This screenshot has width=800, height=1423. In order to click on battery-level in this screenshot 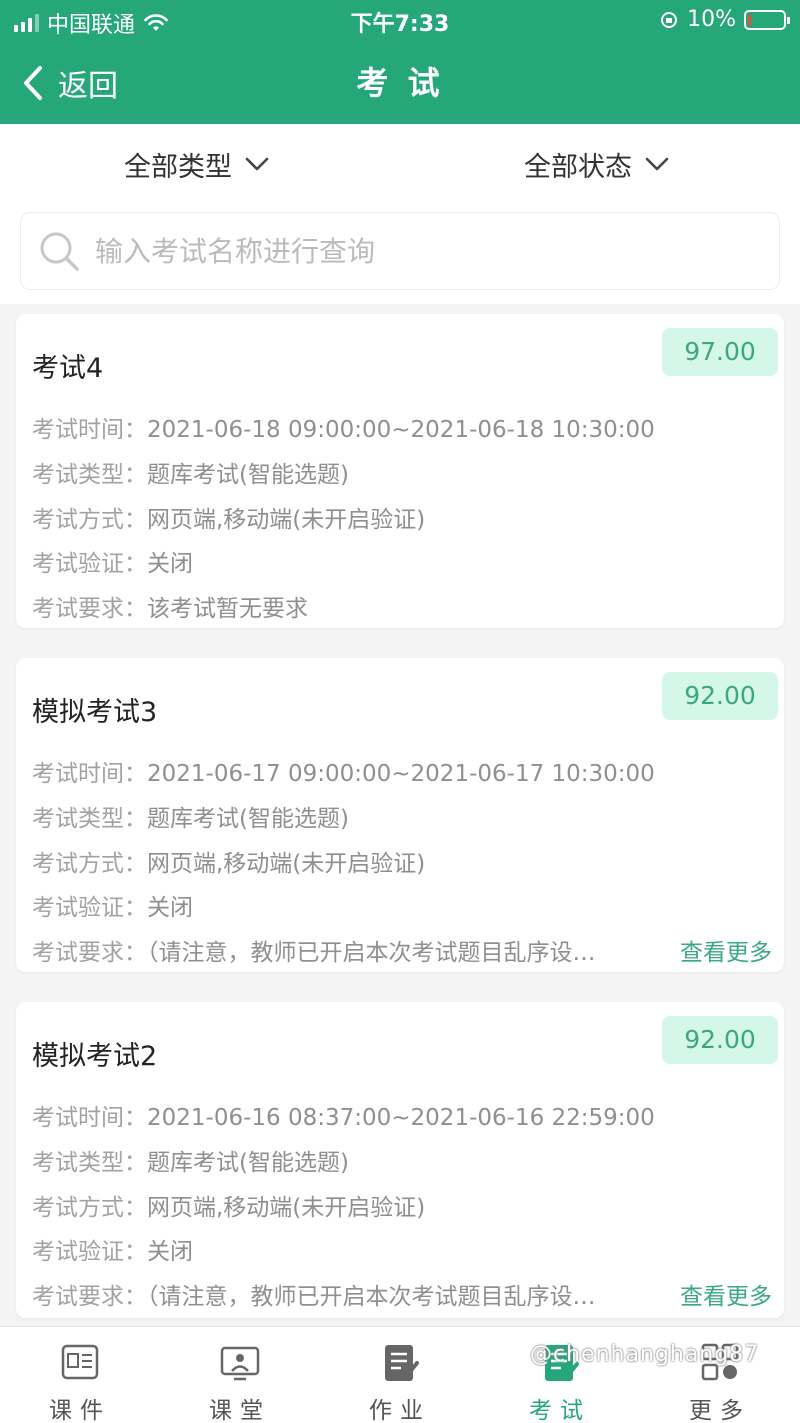, I will do `click(750, 19)`.